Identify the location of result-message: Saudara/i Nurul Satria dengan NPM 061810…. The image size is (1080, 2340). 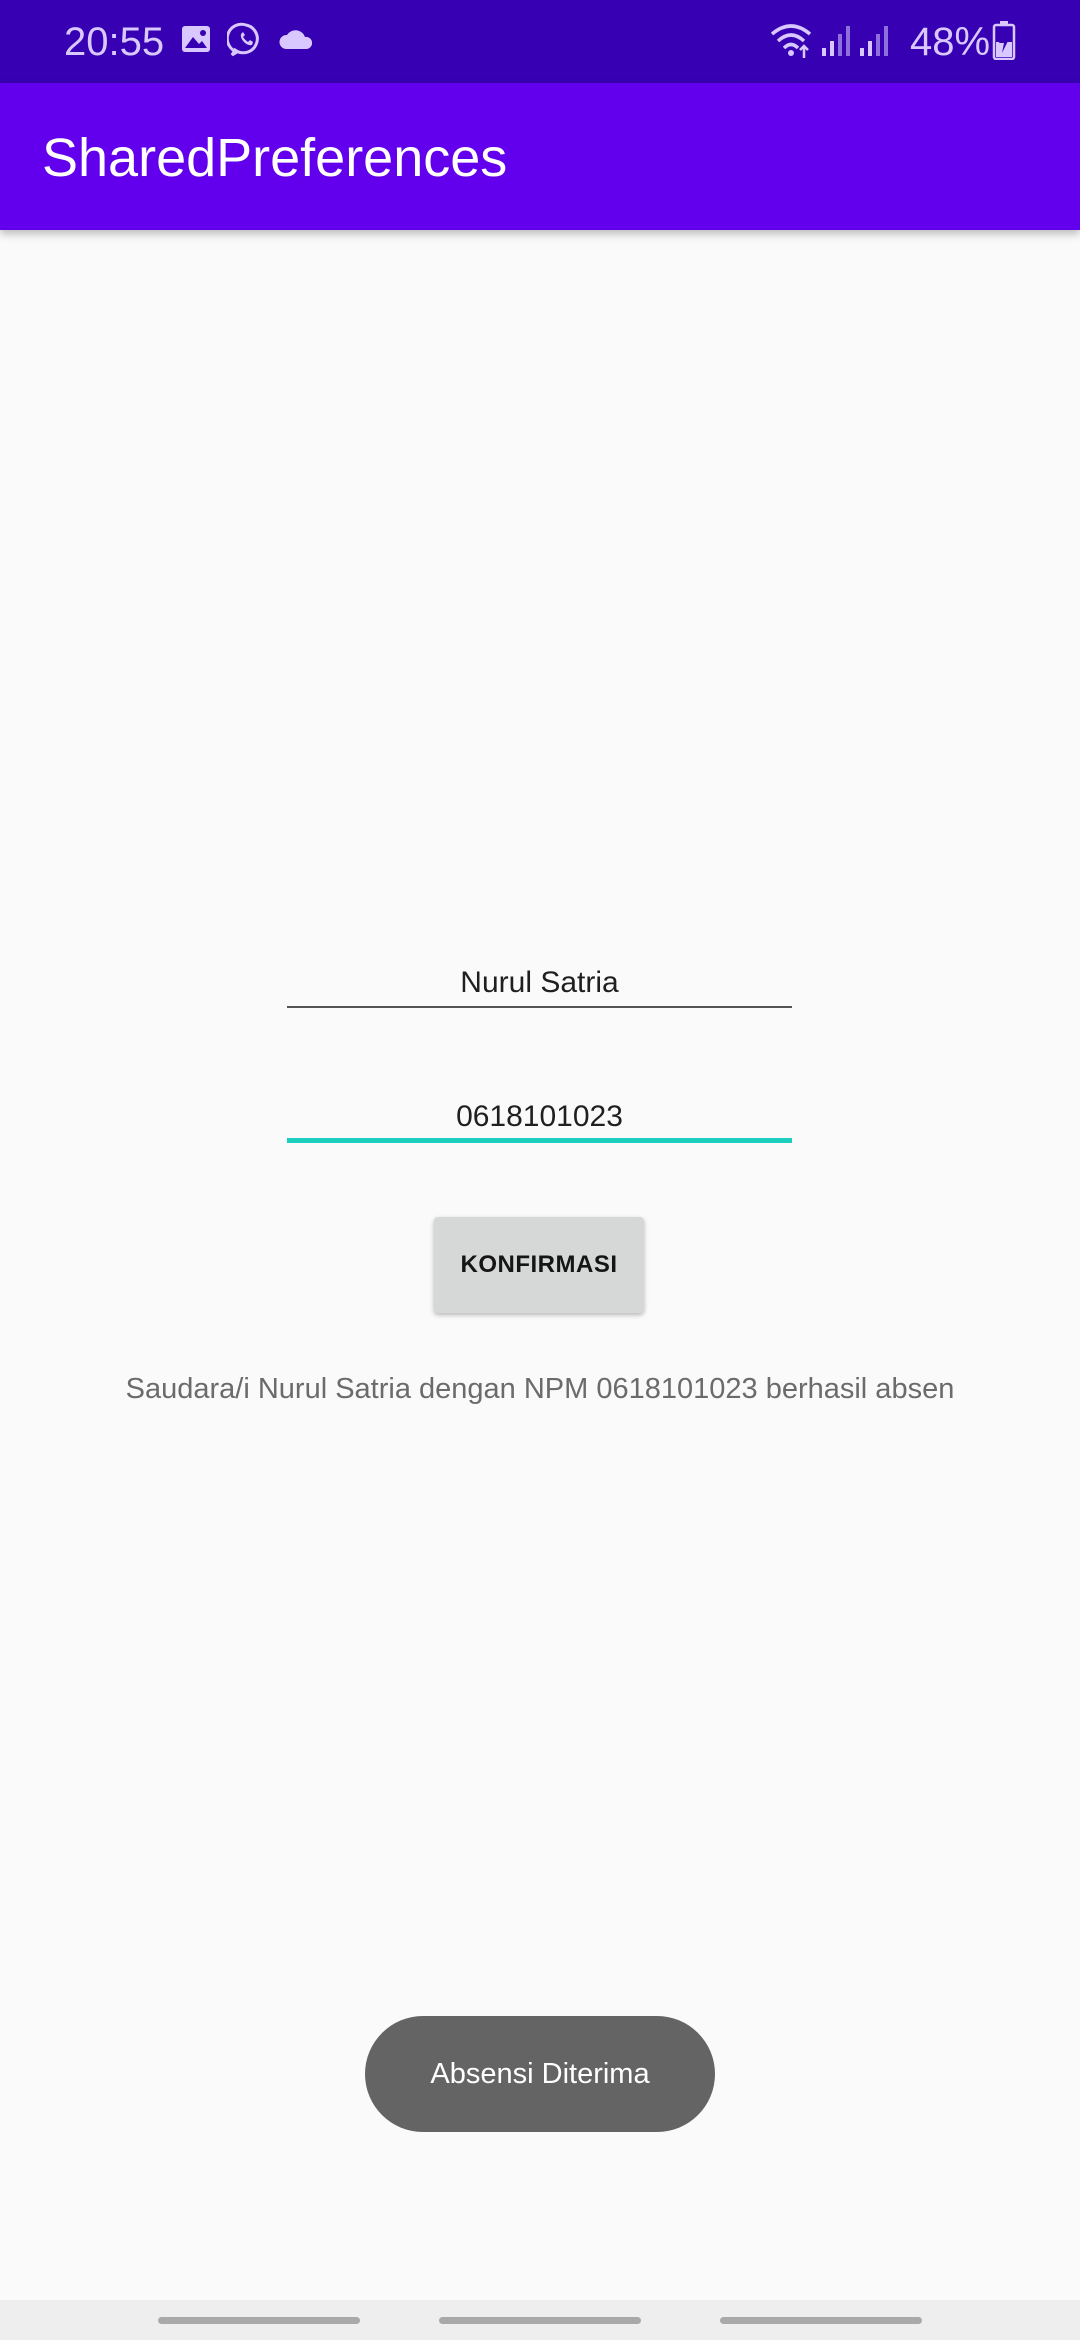
(540, 1389).